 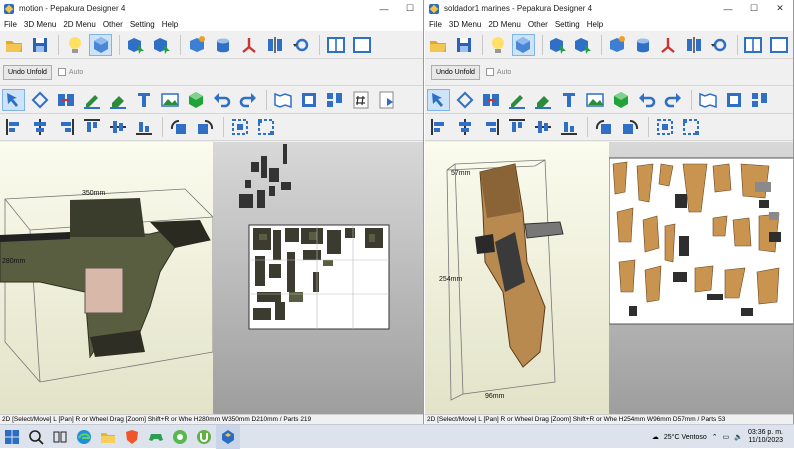 What do you see at coordinates (27, 72) in the screenshot?
I see `undo-unfold-button: Undo Unfold` at bounding box center [27, 72].